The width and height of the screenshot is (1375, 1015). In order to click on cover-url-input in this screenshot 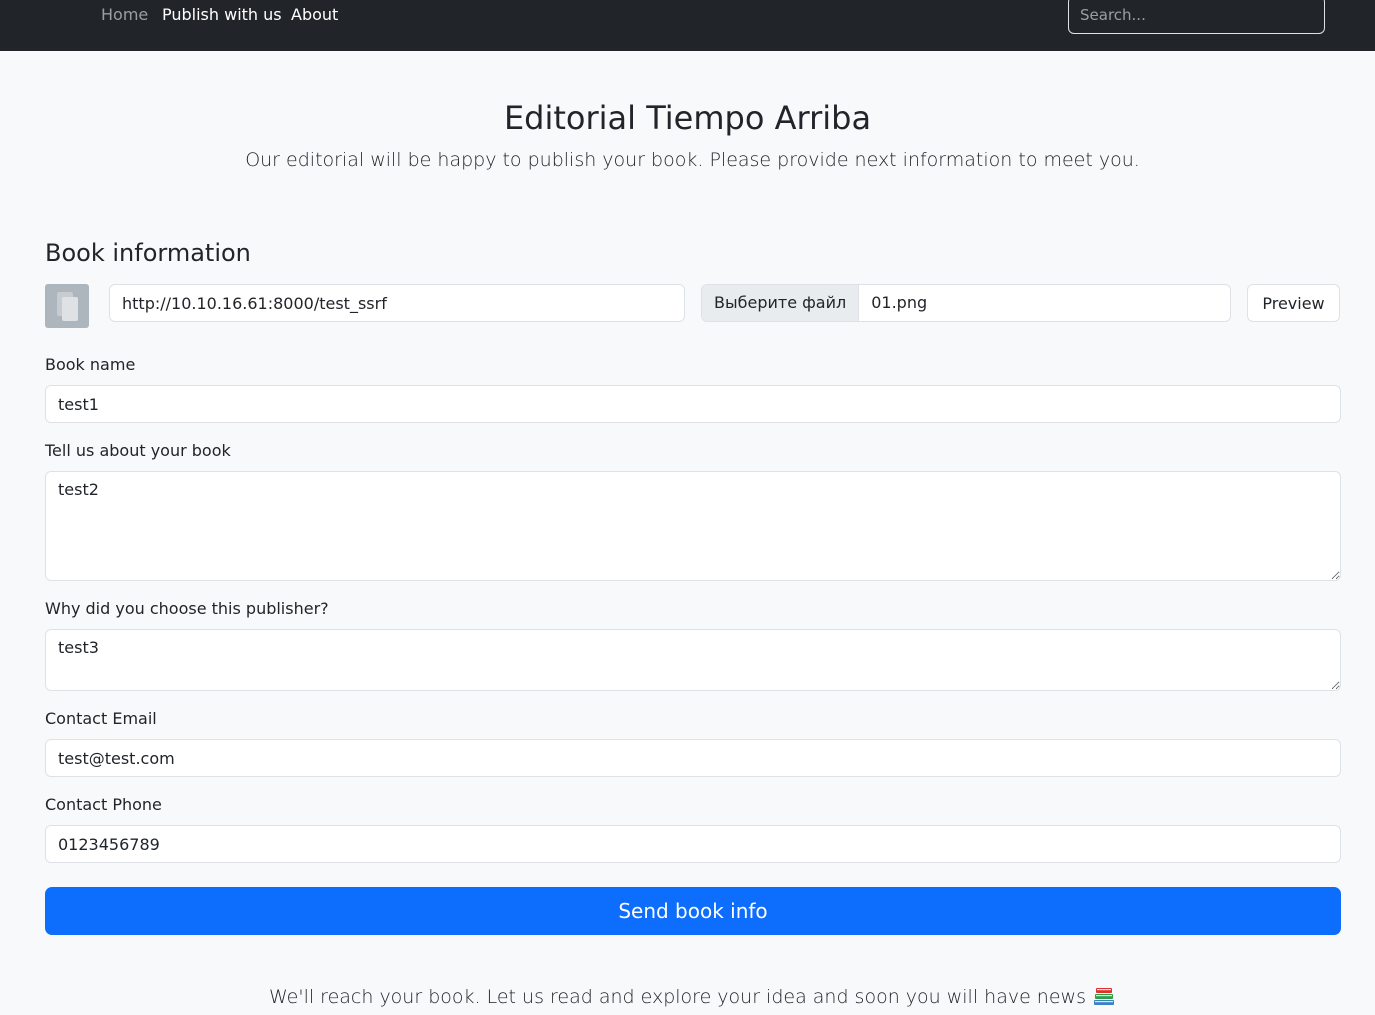, I will do `click(397, 303)`.